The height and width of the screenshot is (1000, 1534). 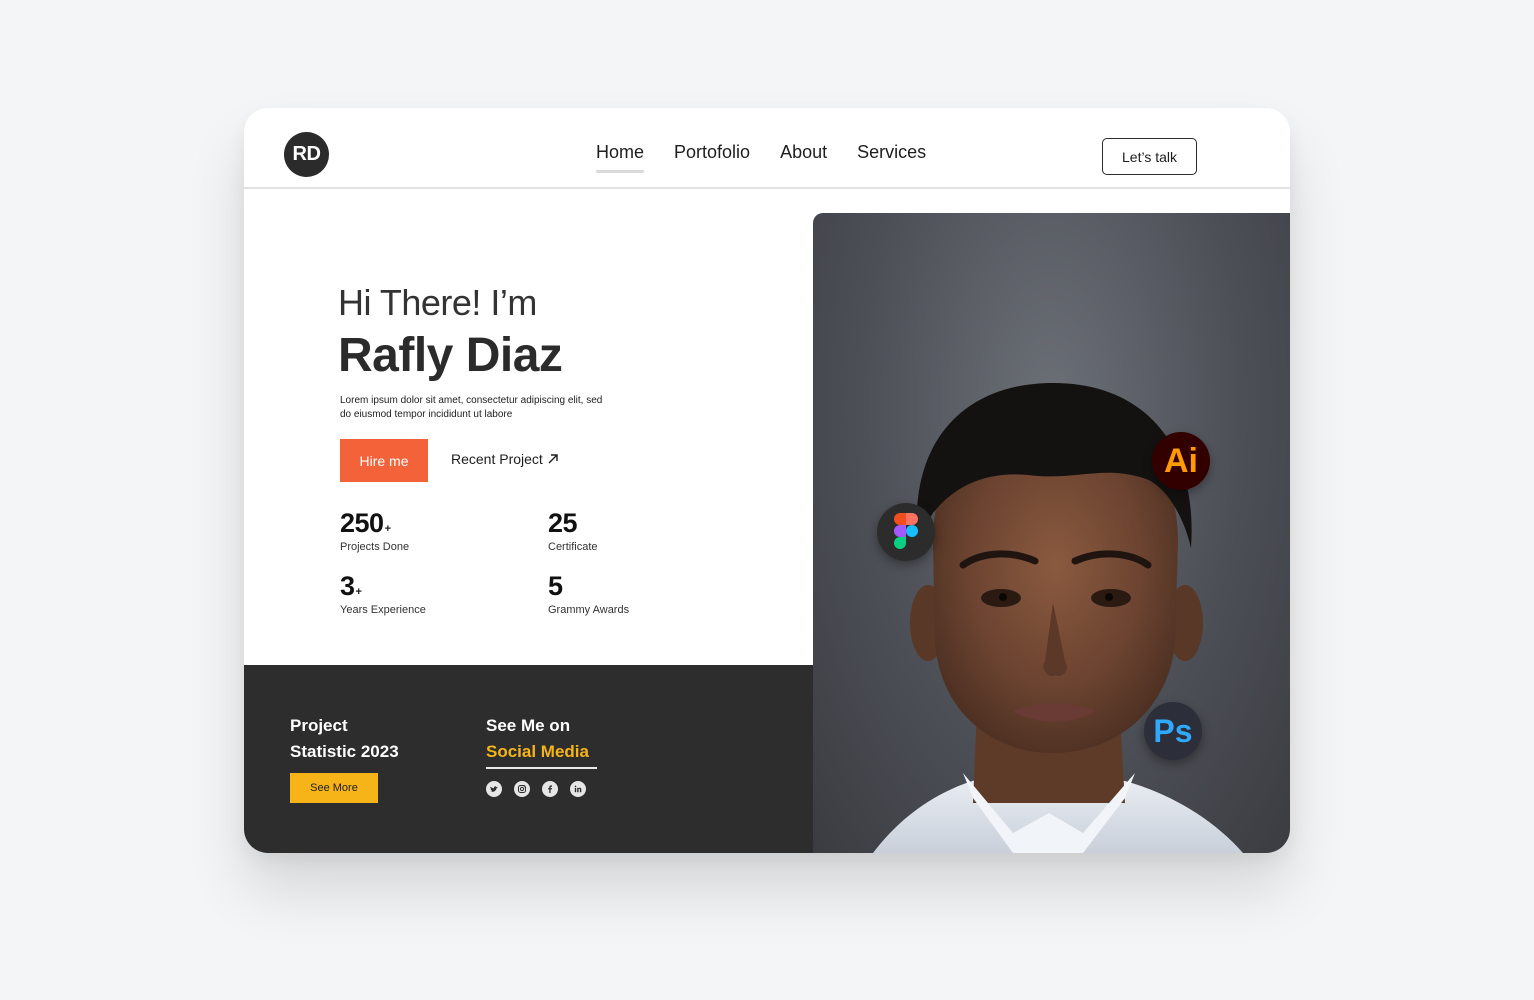 I want to click on photoshop-icon: Ps, so click(x=1173, y=730).